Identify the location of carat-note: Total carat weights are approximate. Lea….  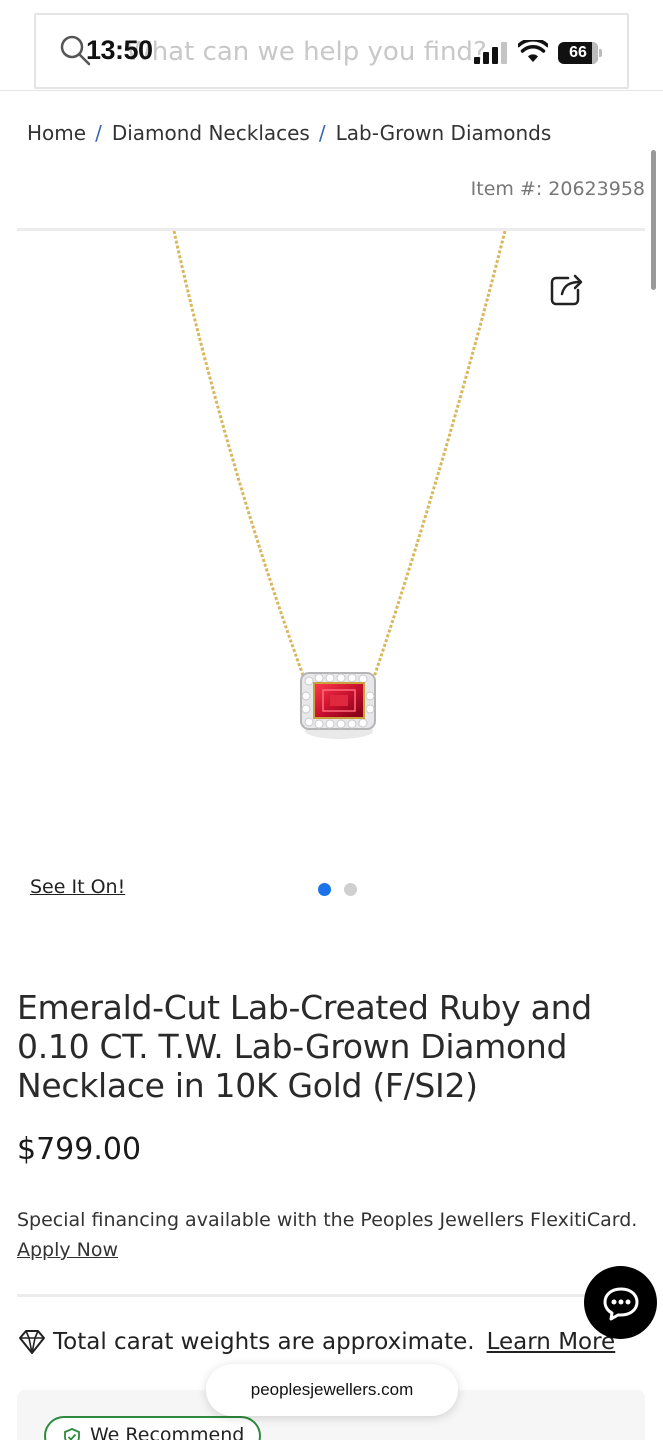
(316, 1342).